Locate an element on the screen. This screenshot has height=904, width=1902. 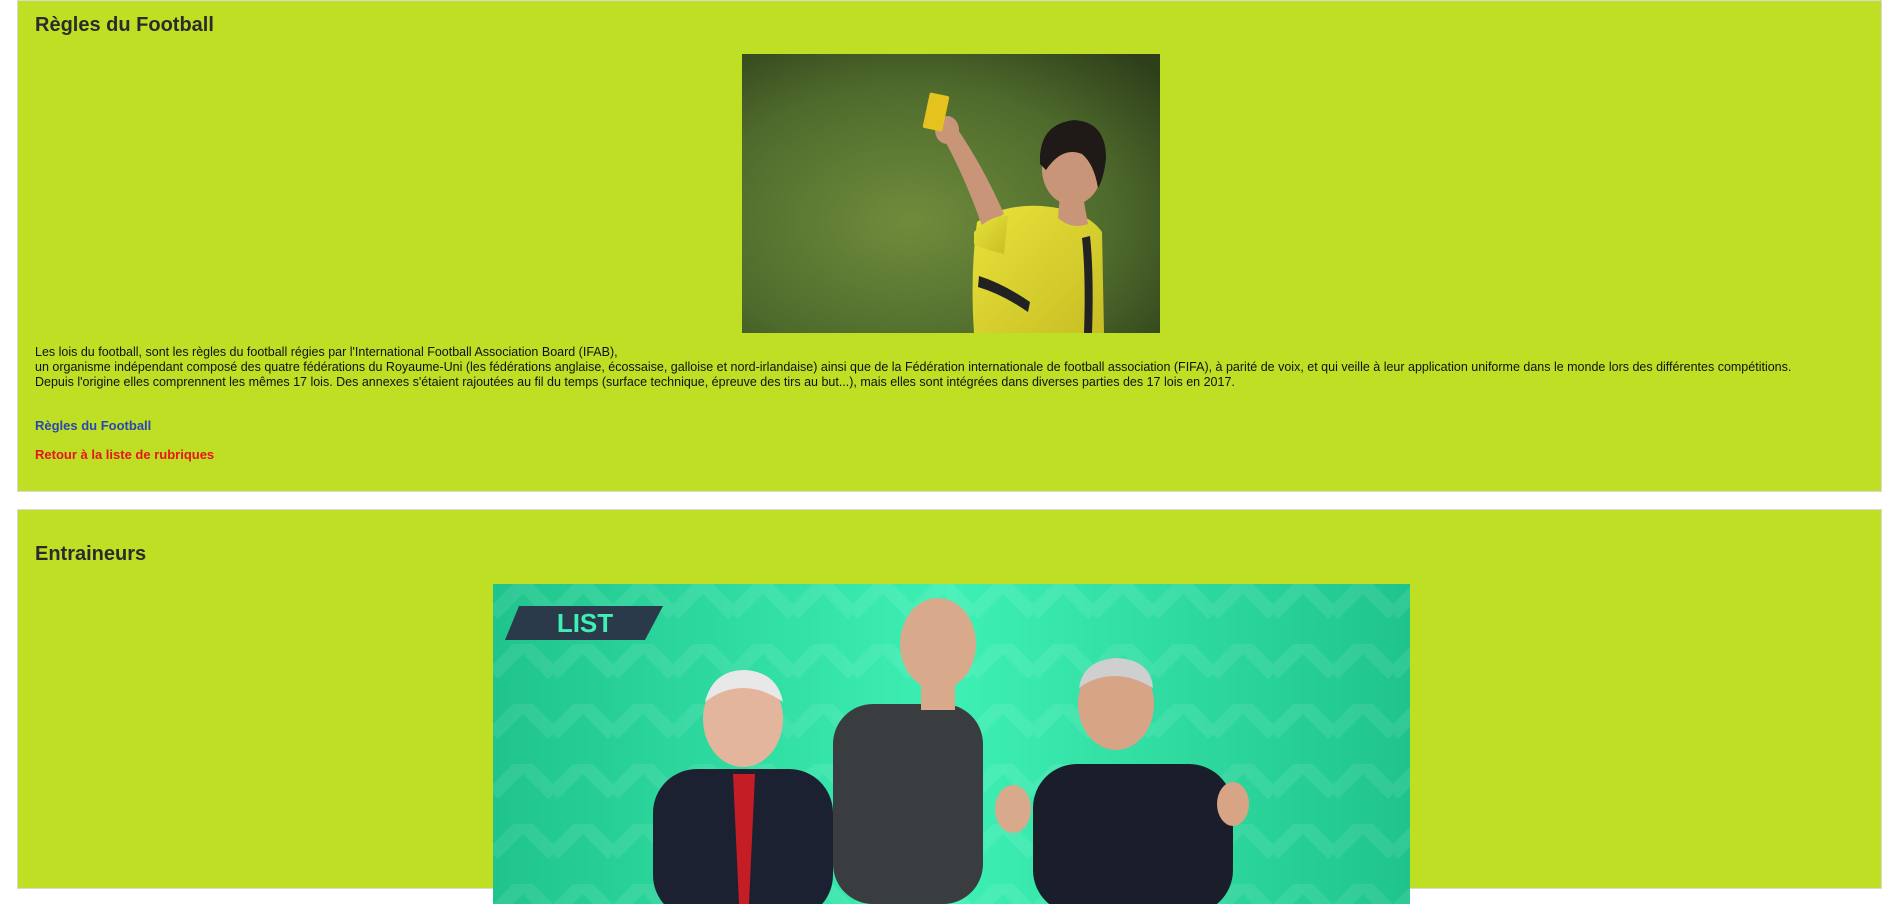
rules-link: Règles du Football is located at coordinates (93, 425).